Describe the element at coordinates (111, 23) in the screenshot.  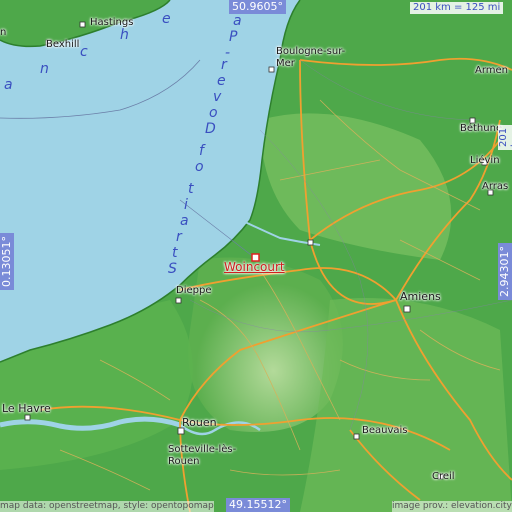
I see `place-label-hastings: Hastings` at that location.